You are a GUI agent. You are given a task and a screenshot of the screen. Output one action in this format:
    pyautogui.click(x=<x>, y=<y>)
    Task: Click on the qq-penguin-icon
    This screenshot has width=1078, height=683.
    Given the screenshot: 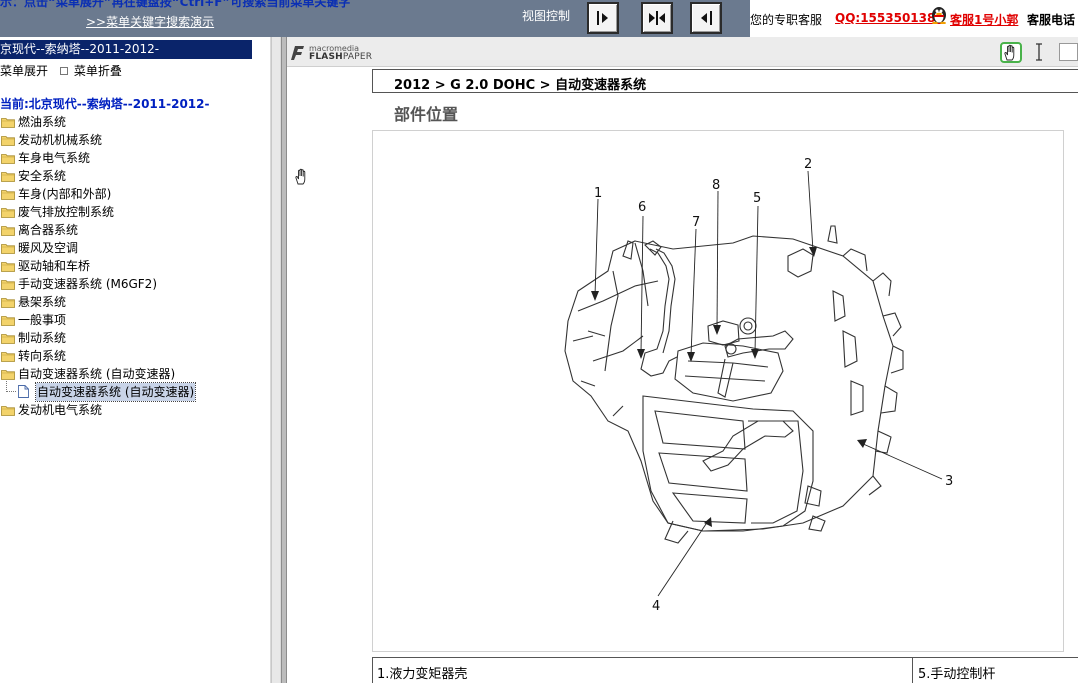 What is the action you would take?
    pyautogui.click(x=939, y=14)
    